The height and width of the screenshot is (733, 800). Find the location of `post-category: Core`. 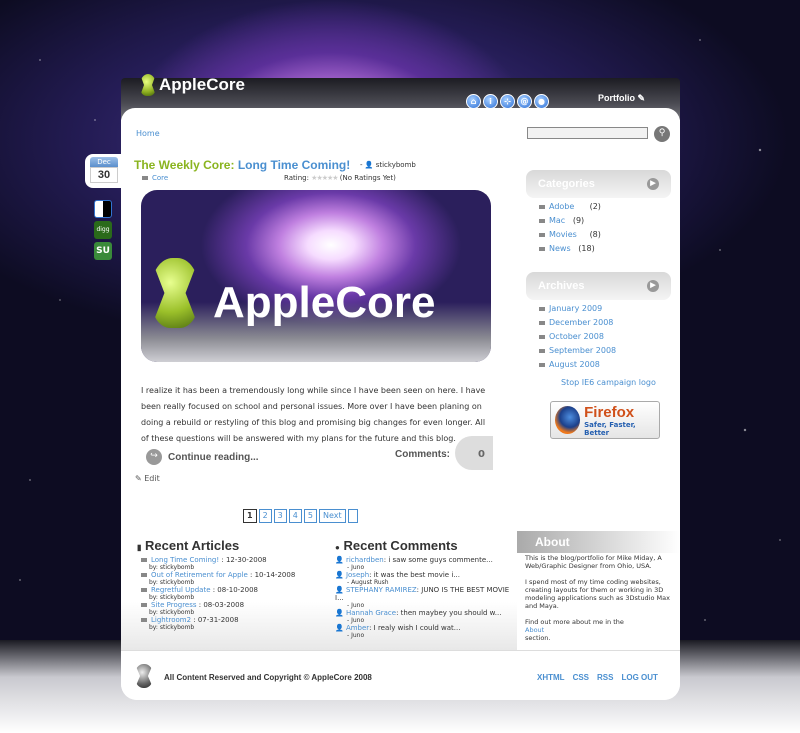

post-category: Core is located at coordinates (155, 178).